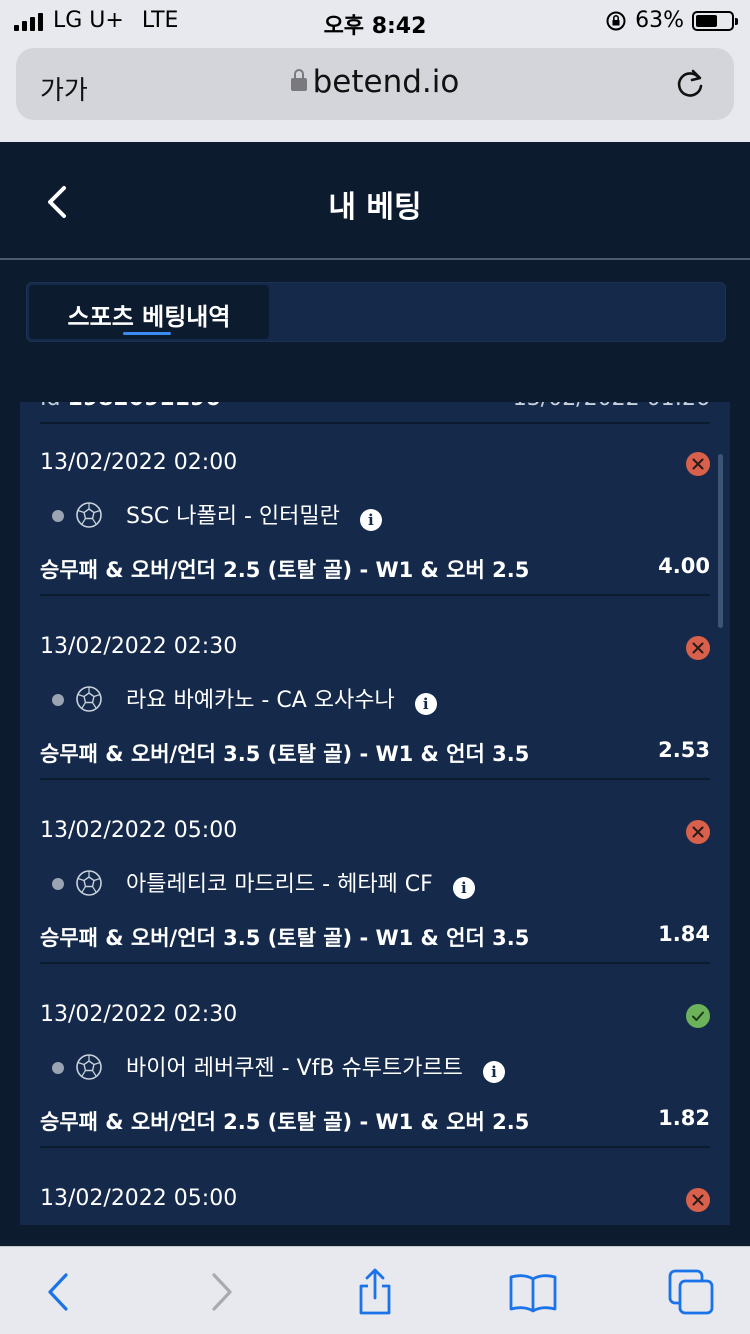 This screenshot has height=1334, width=750. Describe the element at coordinates (659, 20) in the screenshot. I see `battery-percent: 63%` at that location.